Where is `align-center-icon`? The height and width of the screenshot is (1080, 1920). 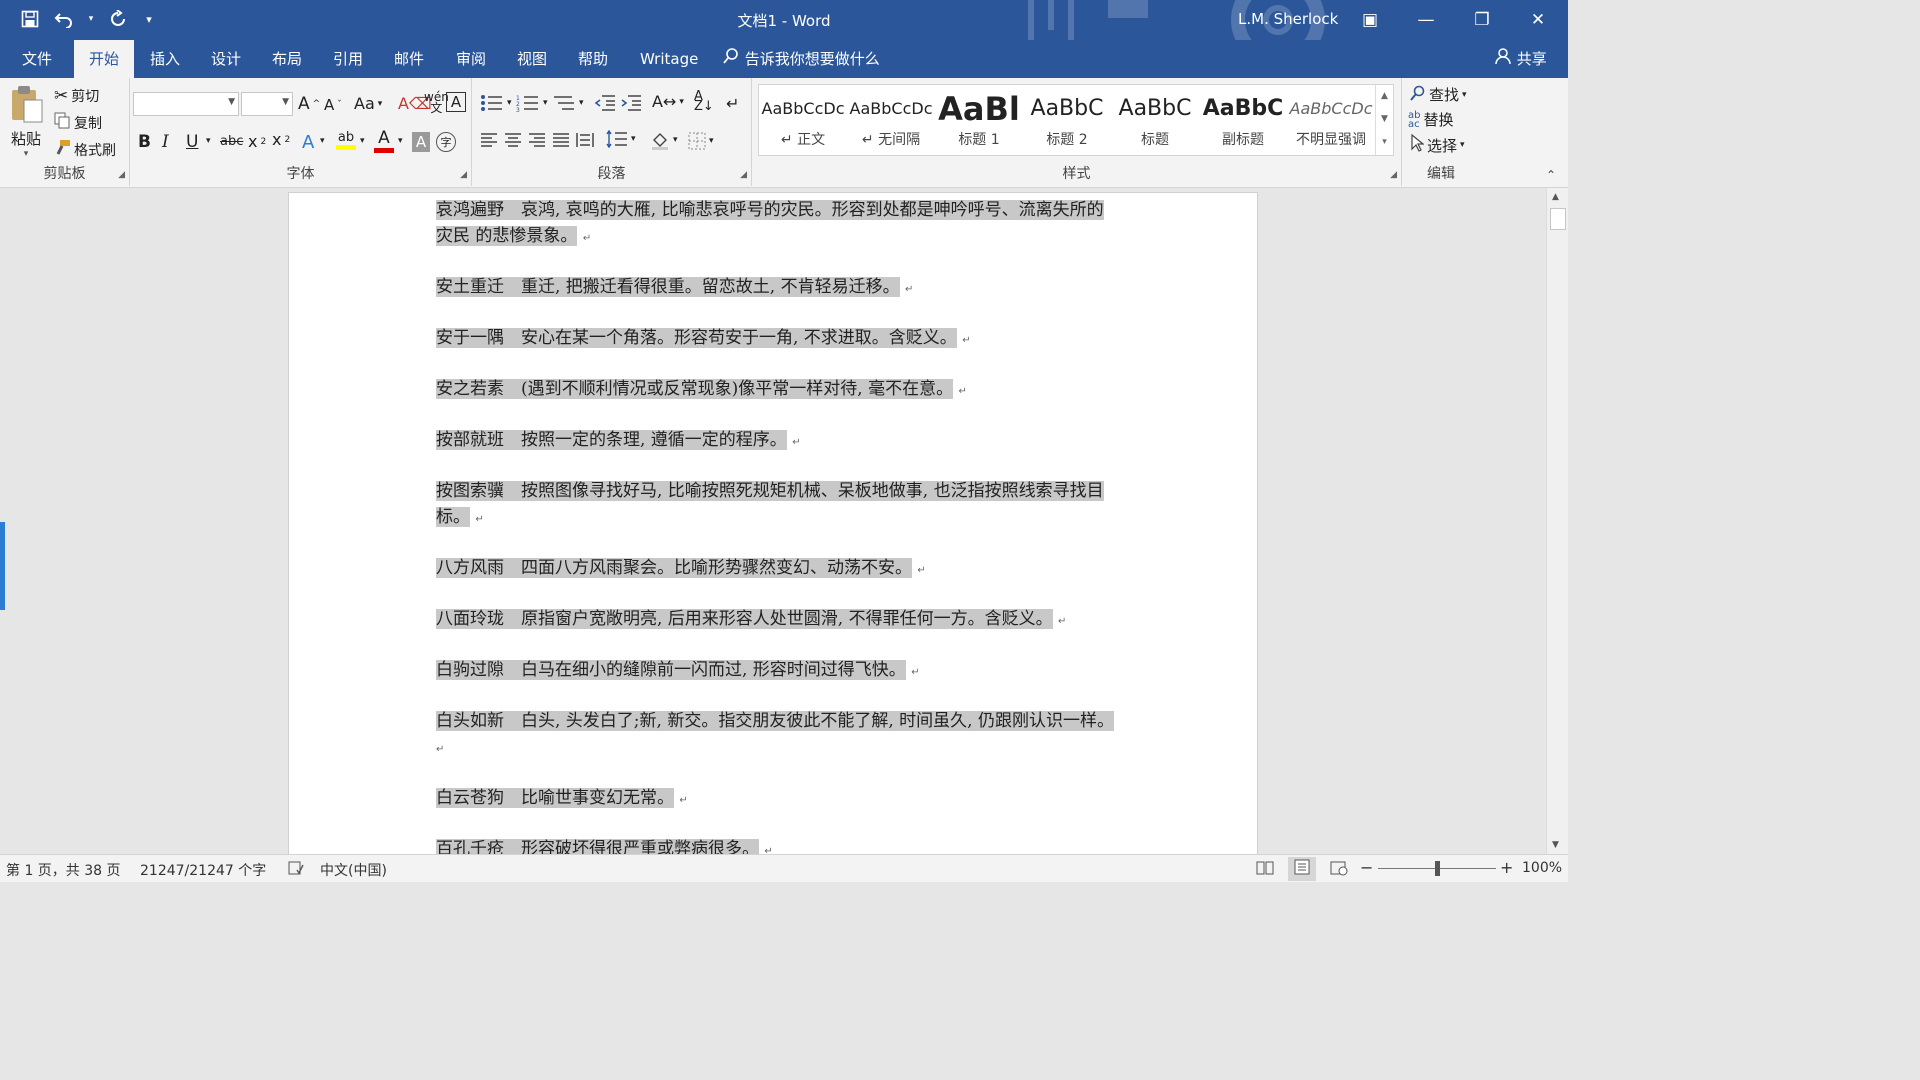
align-center-icon is located at coordinates (513, 140).